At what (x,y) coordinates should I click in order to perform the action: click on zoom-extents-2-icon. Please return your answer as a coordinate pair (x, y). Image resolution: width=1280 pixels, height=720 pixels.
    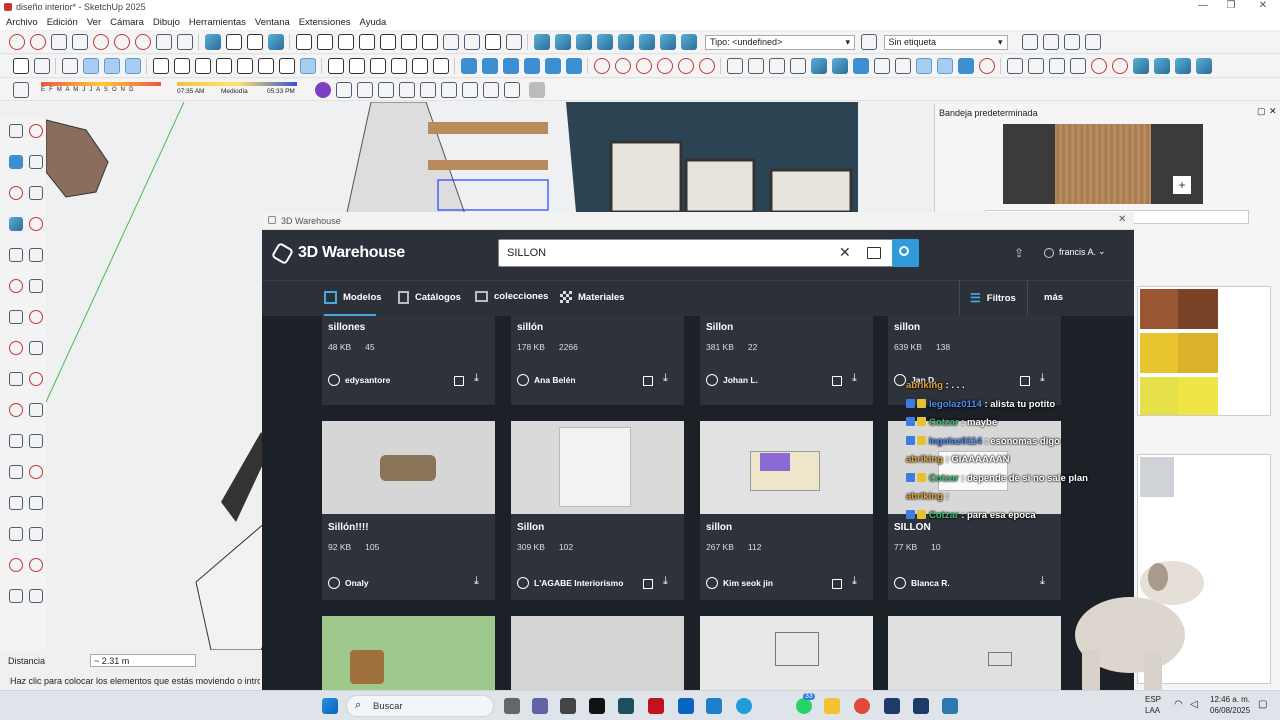
    Looking at the image, I should click on (132, 66).